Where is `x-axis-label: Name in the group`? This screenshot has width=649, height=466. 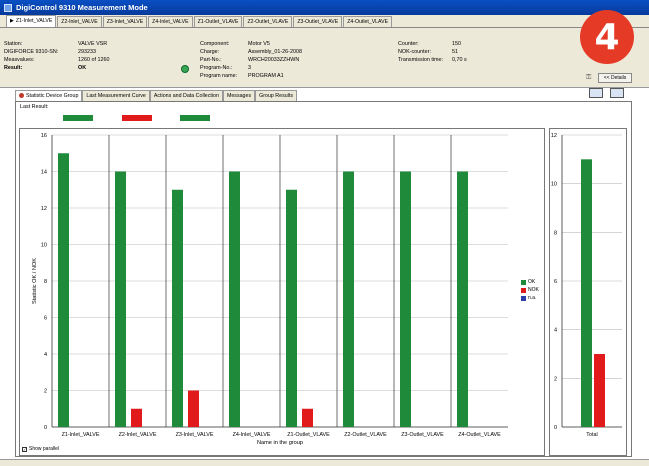
x-axis-label: Name in the group is located at coordinates (280, 443).